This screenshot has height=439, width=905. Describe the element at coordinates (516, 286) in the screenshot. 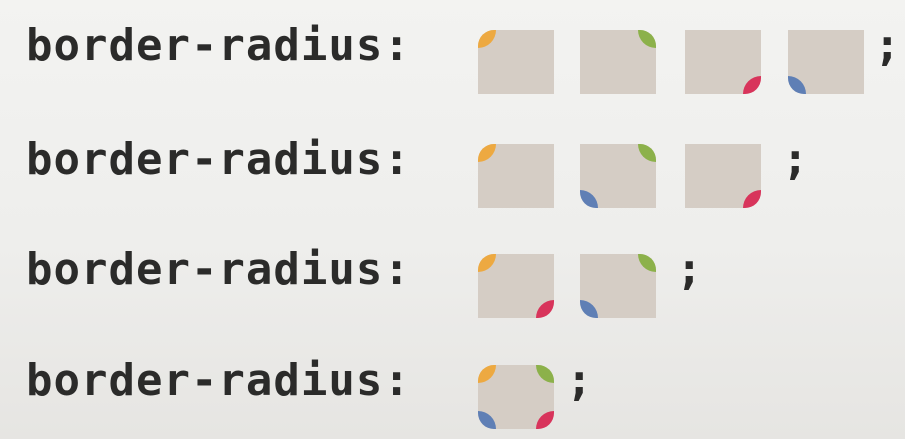

I see `corner-box-top-left-bottom-right` at that location.